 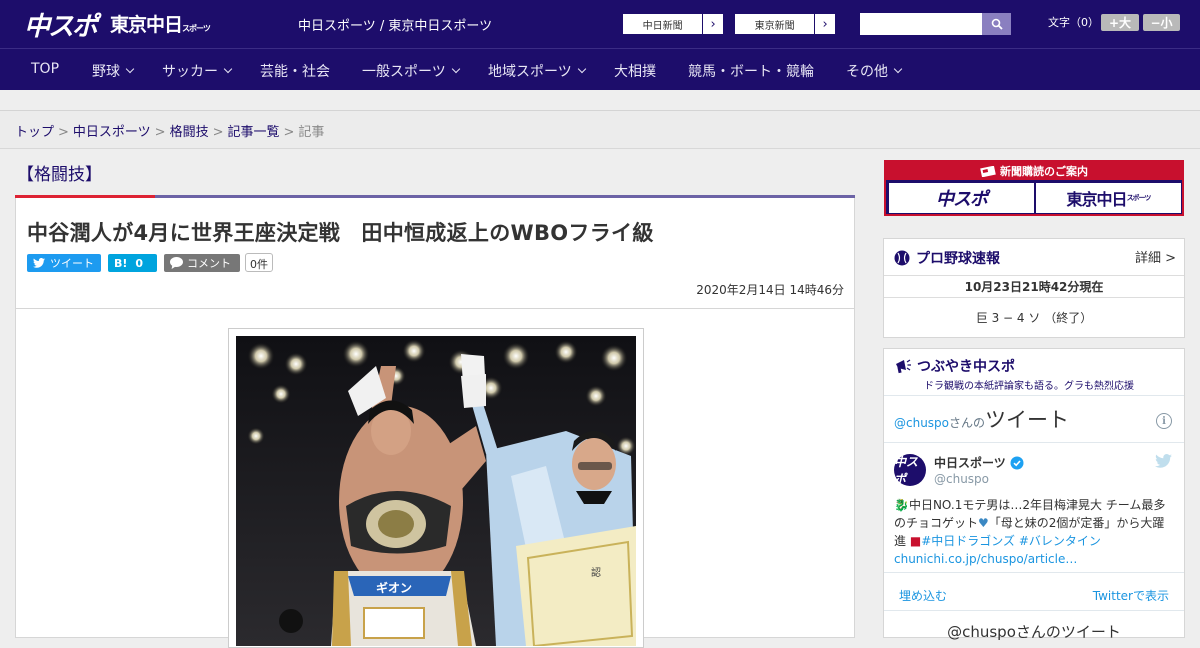 I want to click on tokyo-shimbun-button: 東京新聞 ›, so click(x=785, y=24).